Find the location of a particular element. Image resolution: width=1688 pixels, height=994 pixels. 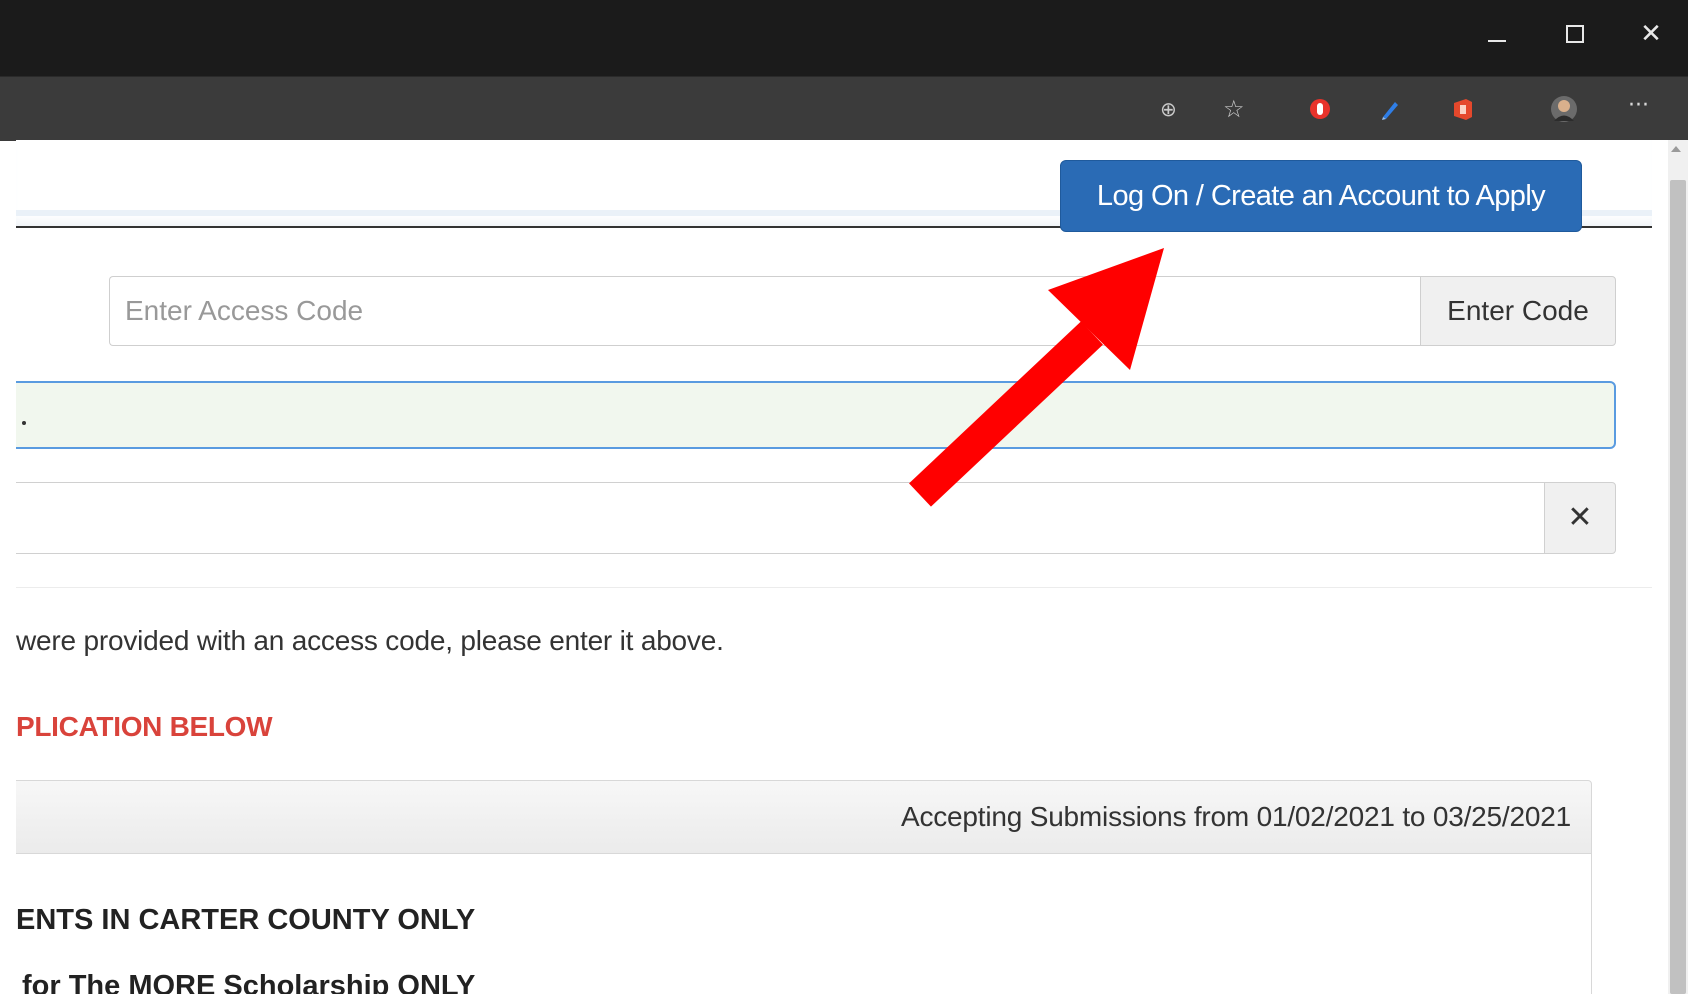

zoom-icon: ⊕ is located at coordinates (1175, 109).